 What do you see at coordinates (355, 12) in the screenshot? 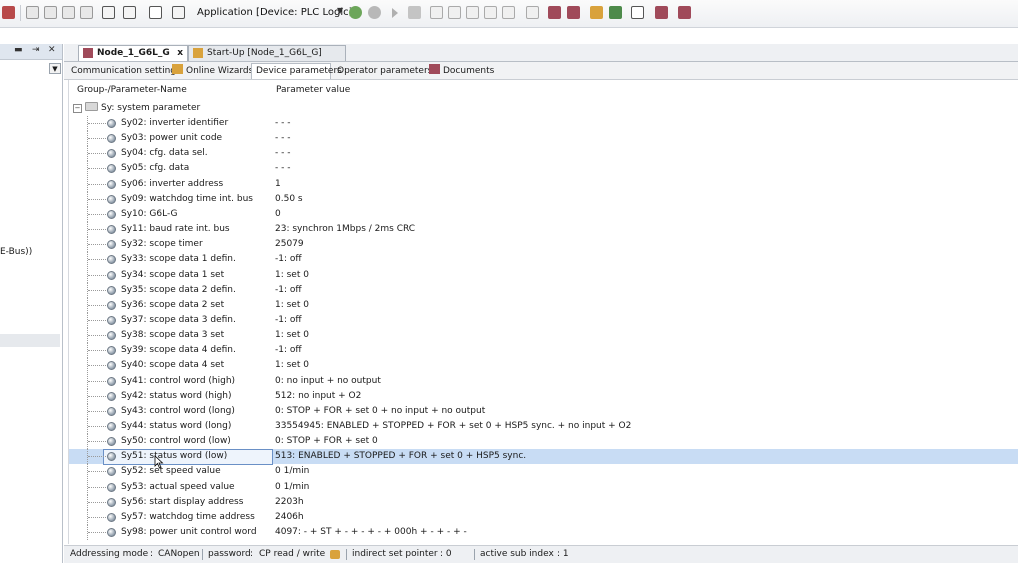
I see `login-icon` at bounding box center [355, 12].